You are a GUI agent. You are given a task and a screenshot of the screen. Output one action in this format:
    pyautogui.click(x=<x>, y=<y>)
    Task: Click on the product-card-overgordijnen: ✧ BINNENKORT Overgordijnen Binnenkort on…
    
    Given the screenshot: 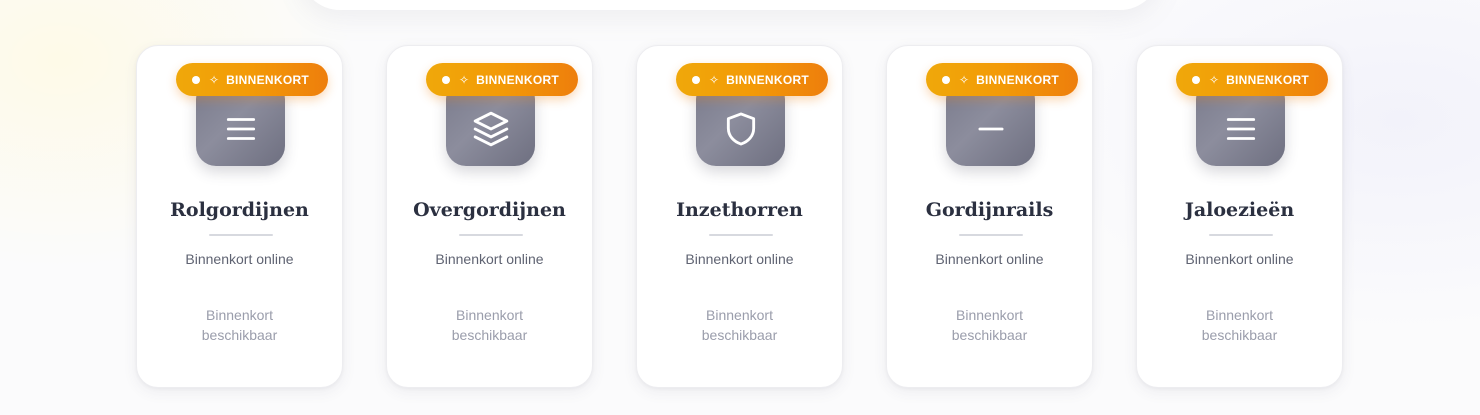 What is the action you would take?
    pyautogui.click(x=489, y=216)
    